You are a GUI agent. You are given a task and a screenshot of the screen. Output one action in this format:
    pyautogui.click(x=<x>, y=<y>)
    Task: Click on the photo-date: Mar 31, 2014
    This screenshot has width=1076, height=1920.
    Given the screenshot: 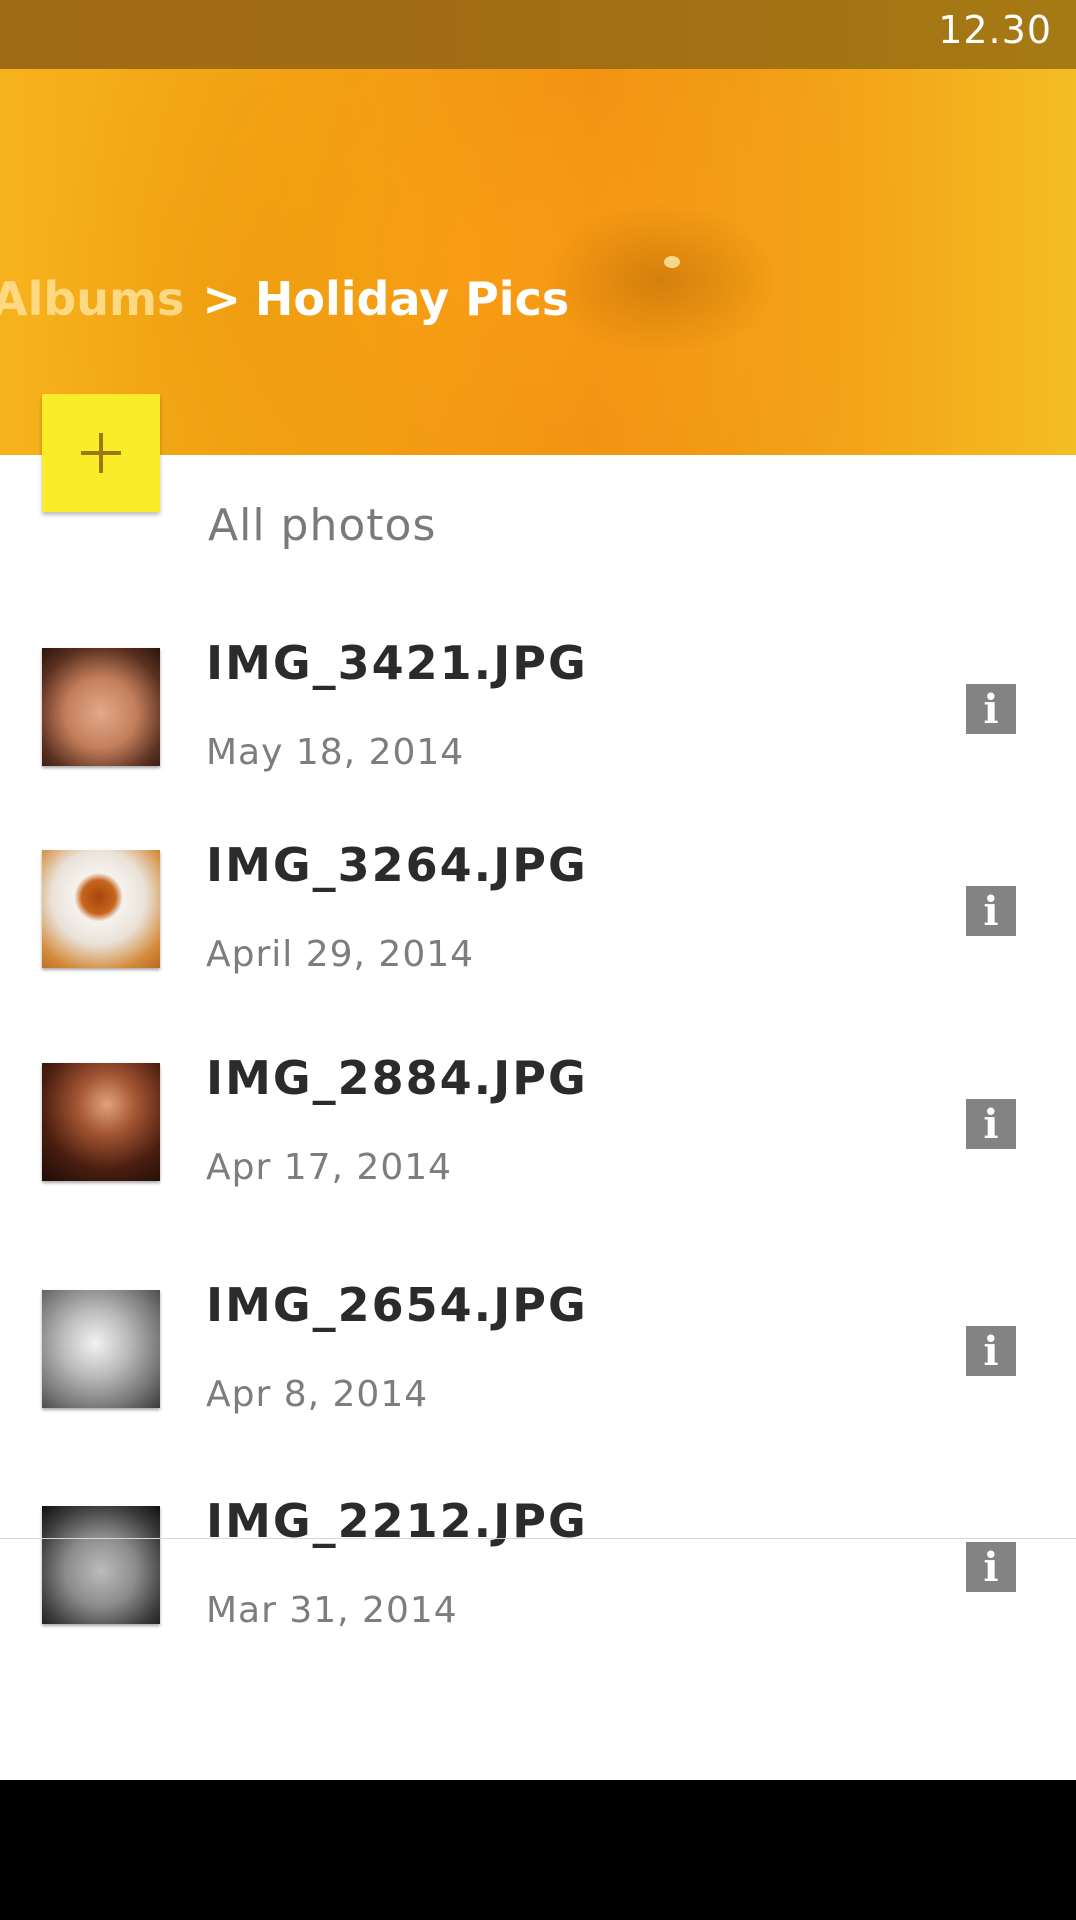 What is the action you would take?
    pyautogui.click(x=332, y=1610)
    